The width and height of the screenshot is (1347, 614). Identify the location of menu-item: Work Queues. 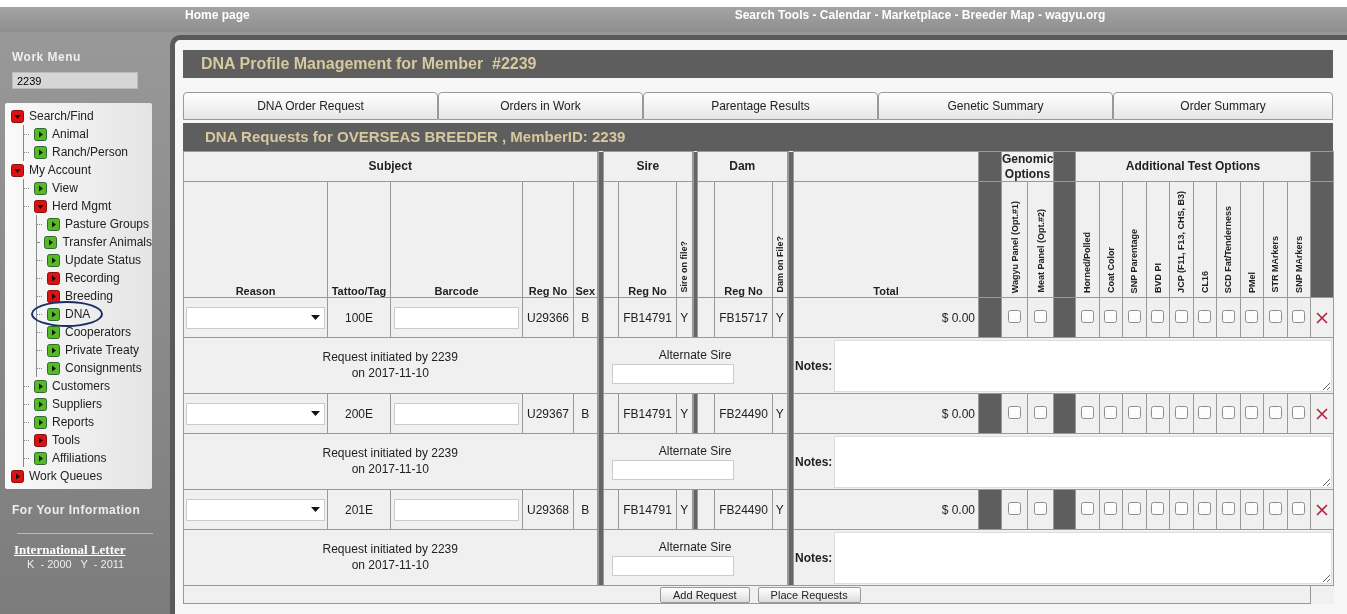
(66, 476).